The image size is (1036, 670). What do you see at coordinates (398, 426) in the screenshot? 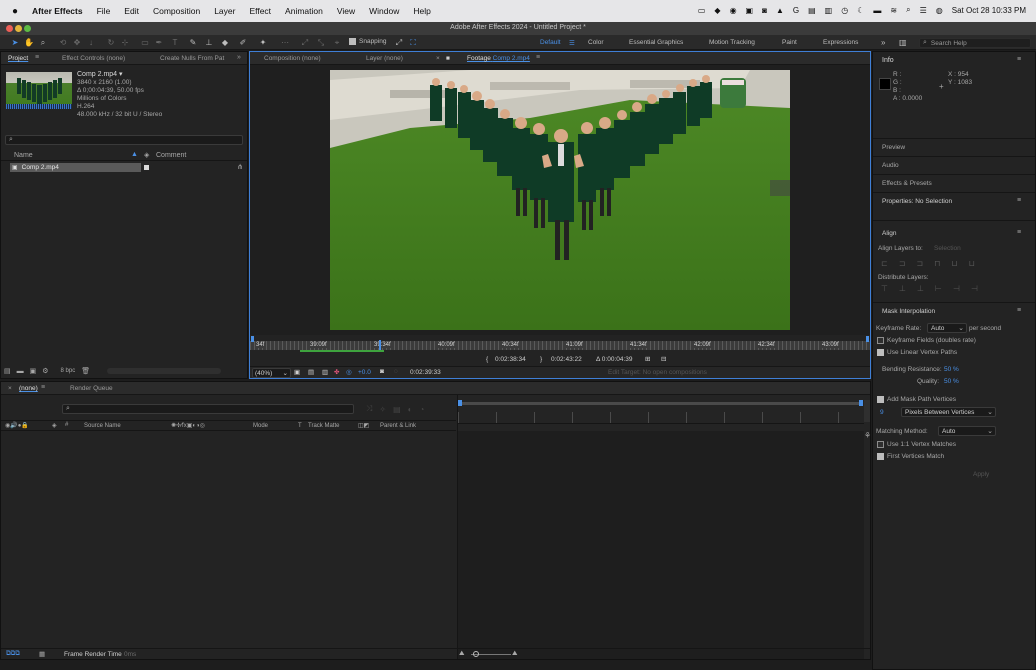
I see `column-parent: Parent & Link` at bounding box center [398, 426].